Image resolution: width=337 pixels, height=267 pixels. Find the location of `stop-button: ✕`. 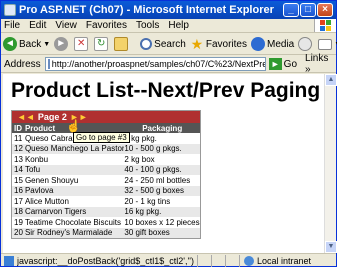

stop-button: ✕ is located at coordinates (82, 44).